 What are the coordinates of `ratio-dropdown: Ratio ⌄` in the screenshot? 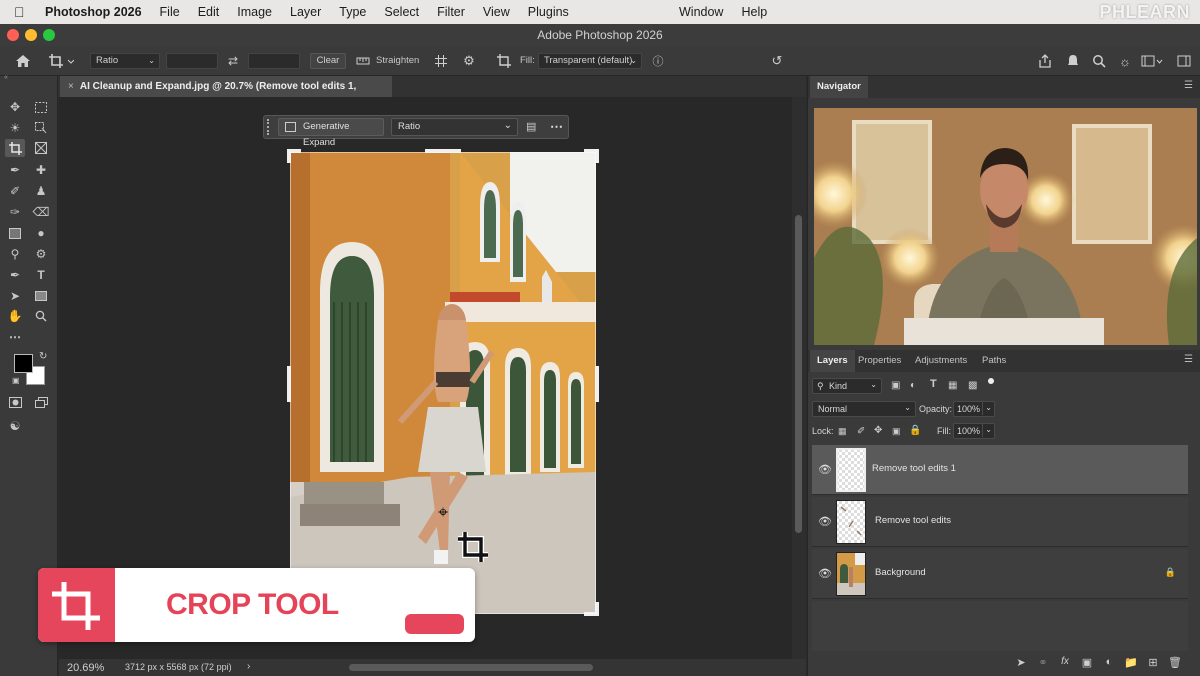 It's located at (125, 61).